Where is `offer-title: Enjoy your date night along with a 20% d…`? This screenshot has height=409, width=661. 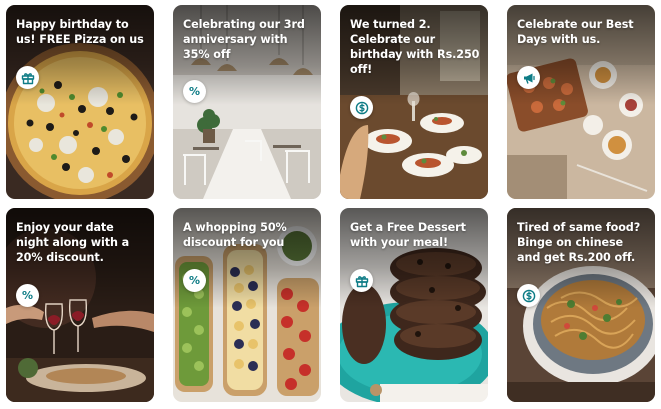
offer-title: Enjoy your date night along with a 20% d… is located at coordinates (73, 242).